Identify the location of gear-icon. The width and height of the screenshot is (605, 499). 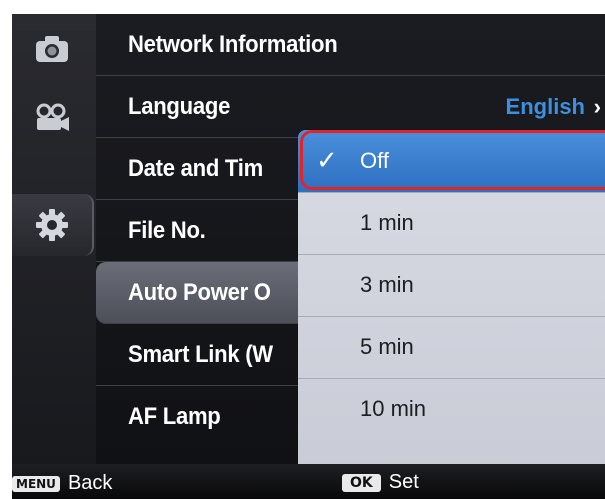
(52, 225).